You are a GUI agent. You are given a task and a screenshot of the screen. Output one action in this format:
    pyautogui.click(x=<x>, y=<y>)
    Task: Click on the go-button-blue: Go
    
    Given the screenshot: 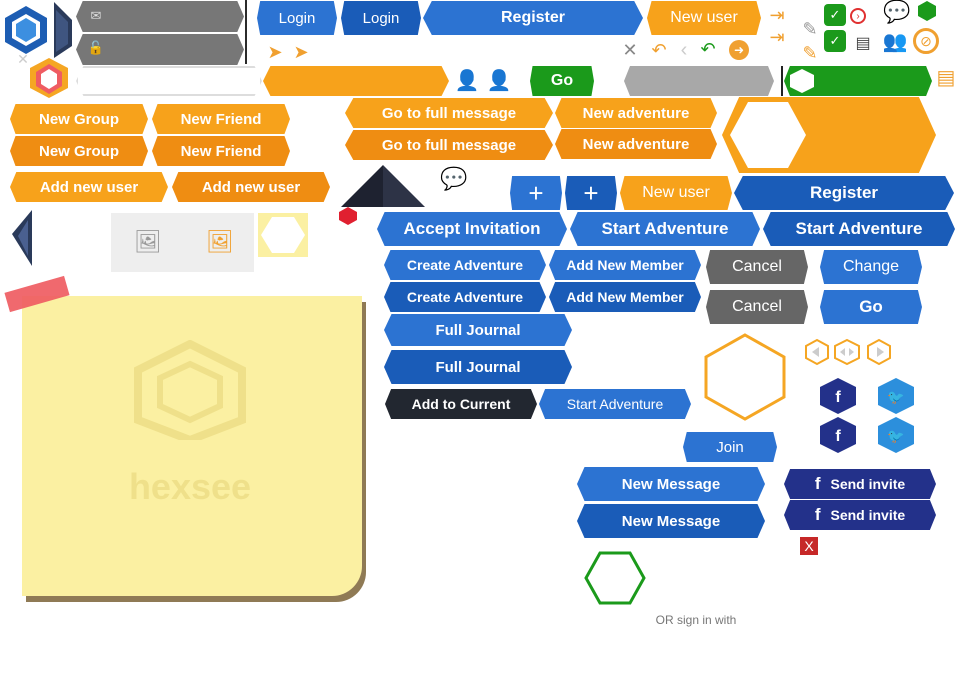 What is the action you would take?
    pyautogui.click(x=871, y=307)
    